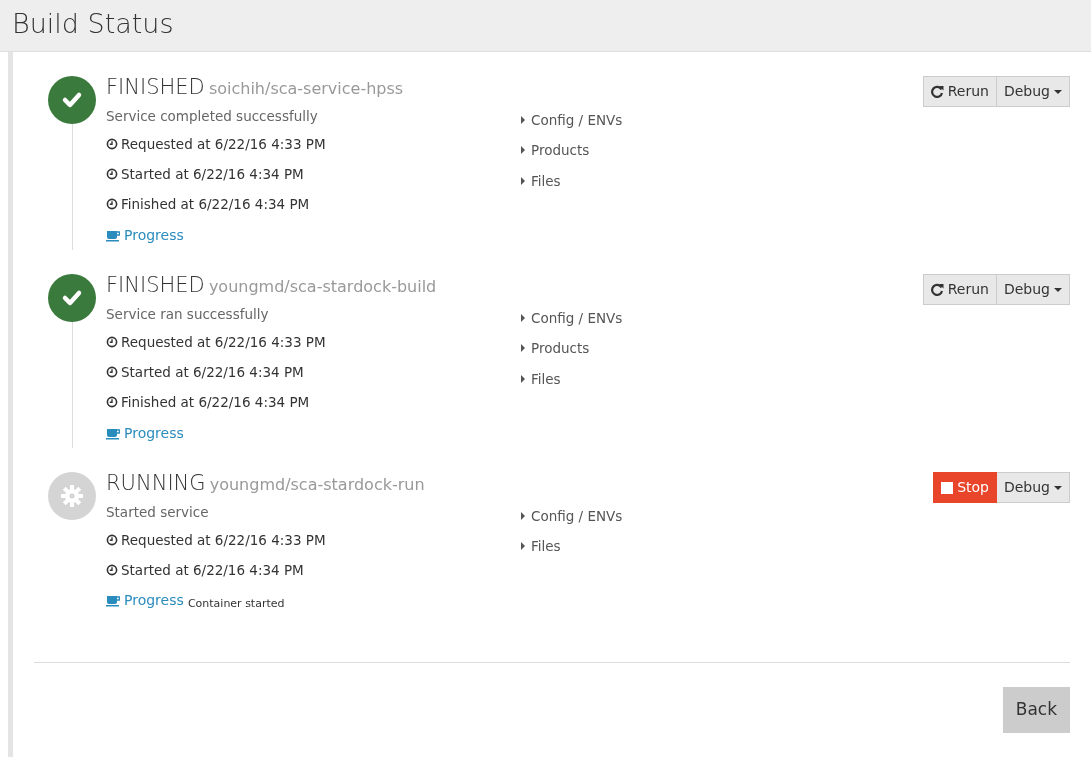 The image size is (1091, 757). I want to click on page-title: Build Status, so click(93, 24).